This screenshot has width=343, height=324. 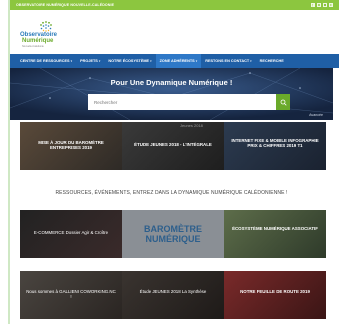 I want to click on nav-item-centre-de-ressources: CENTRE DE RESSOURCES ▾, so click(x=46, y=61).